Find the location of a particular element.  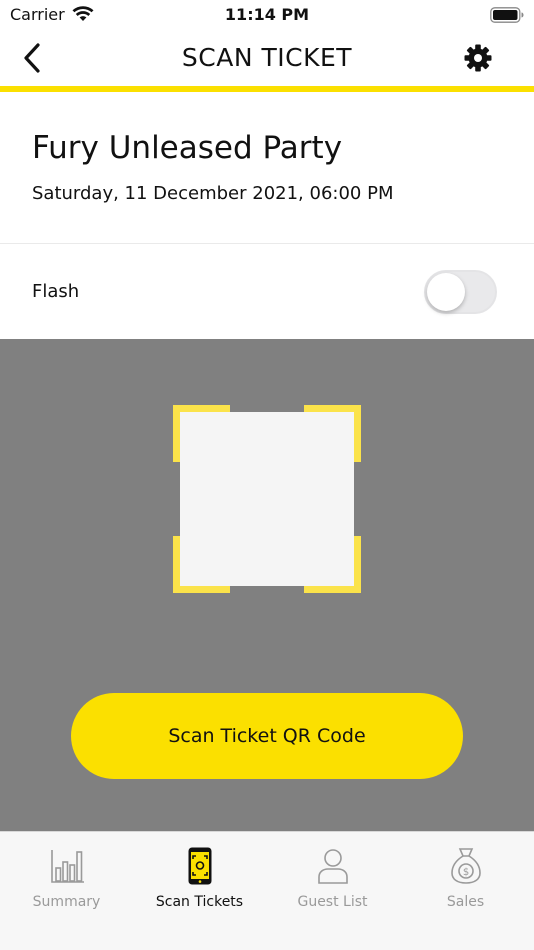

tab-bar: Summary Scan Tickets Guest List $ Sales is located at coordinates (267, 890).